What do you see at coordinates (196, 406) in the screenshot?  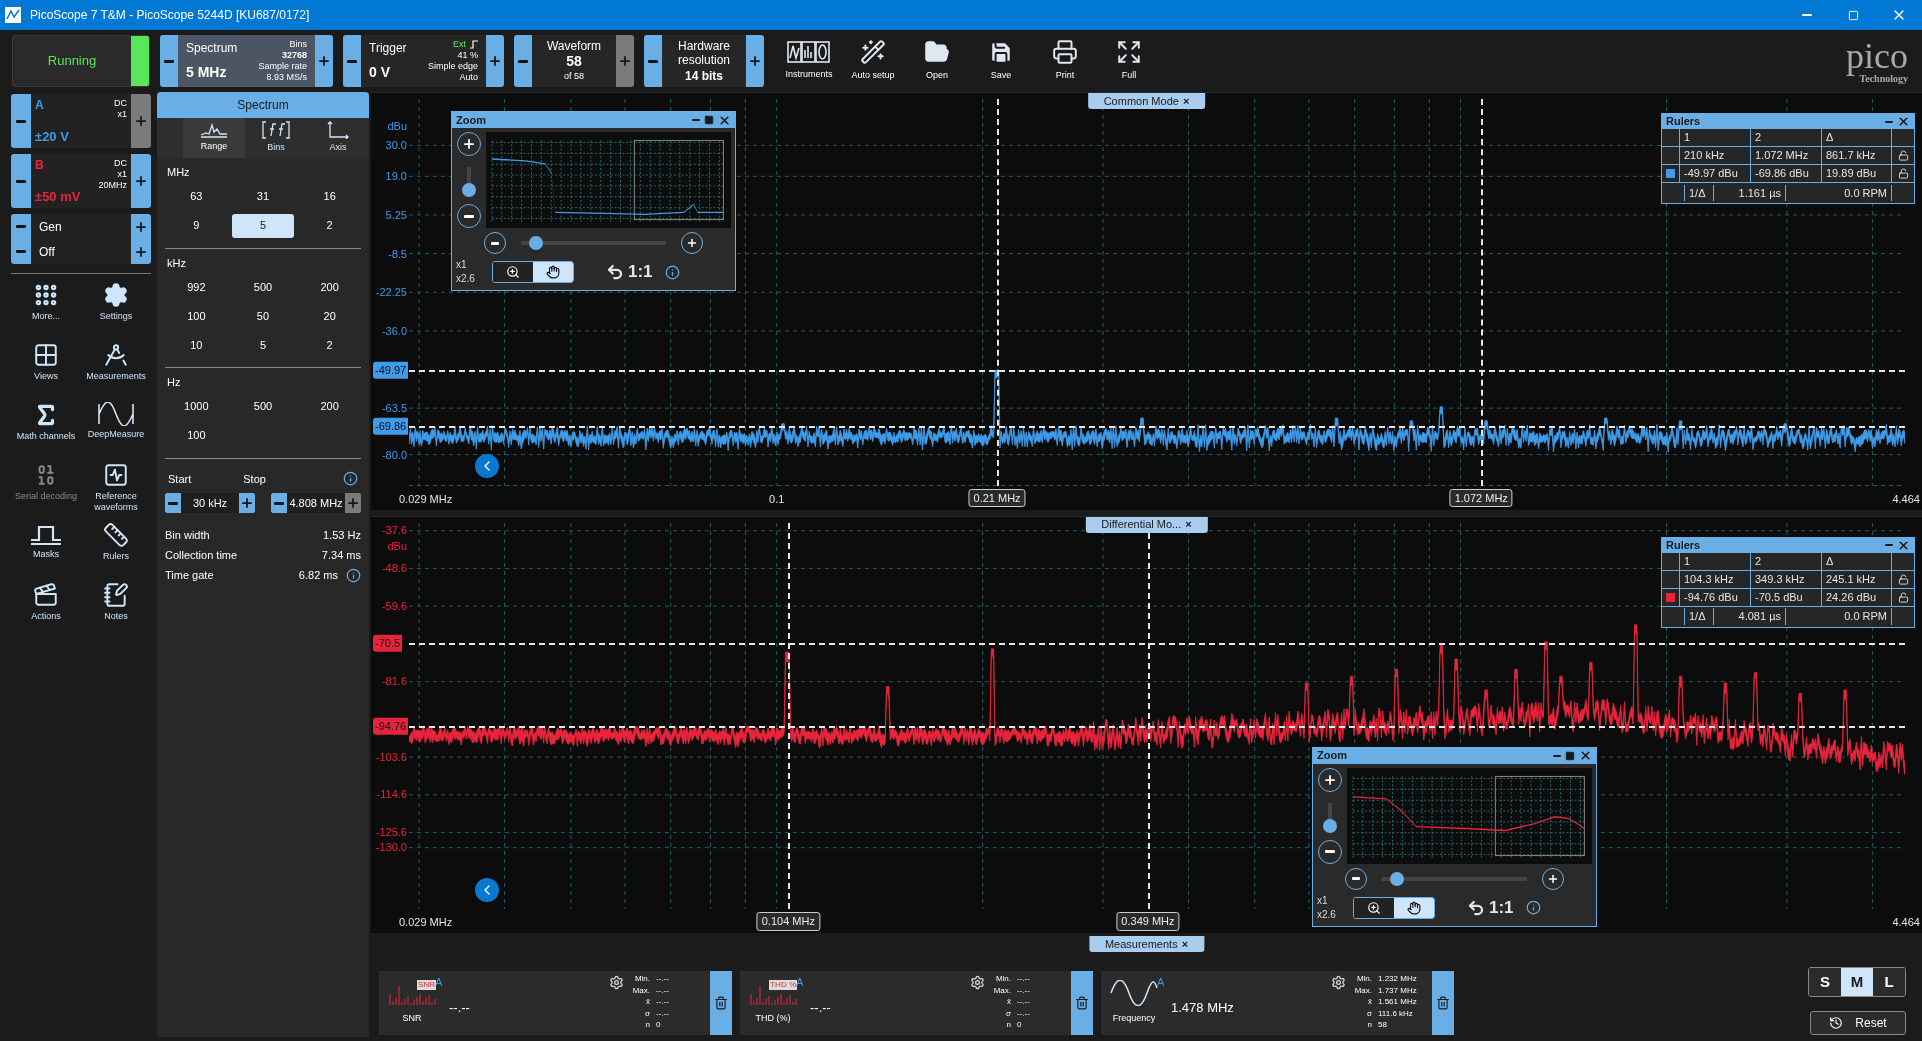 I see `range-option: 1000` at bounding box center [196, 406].